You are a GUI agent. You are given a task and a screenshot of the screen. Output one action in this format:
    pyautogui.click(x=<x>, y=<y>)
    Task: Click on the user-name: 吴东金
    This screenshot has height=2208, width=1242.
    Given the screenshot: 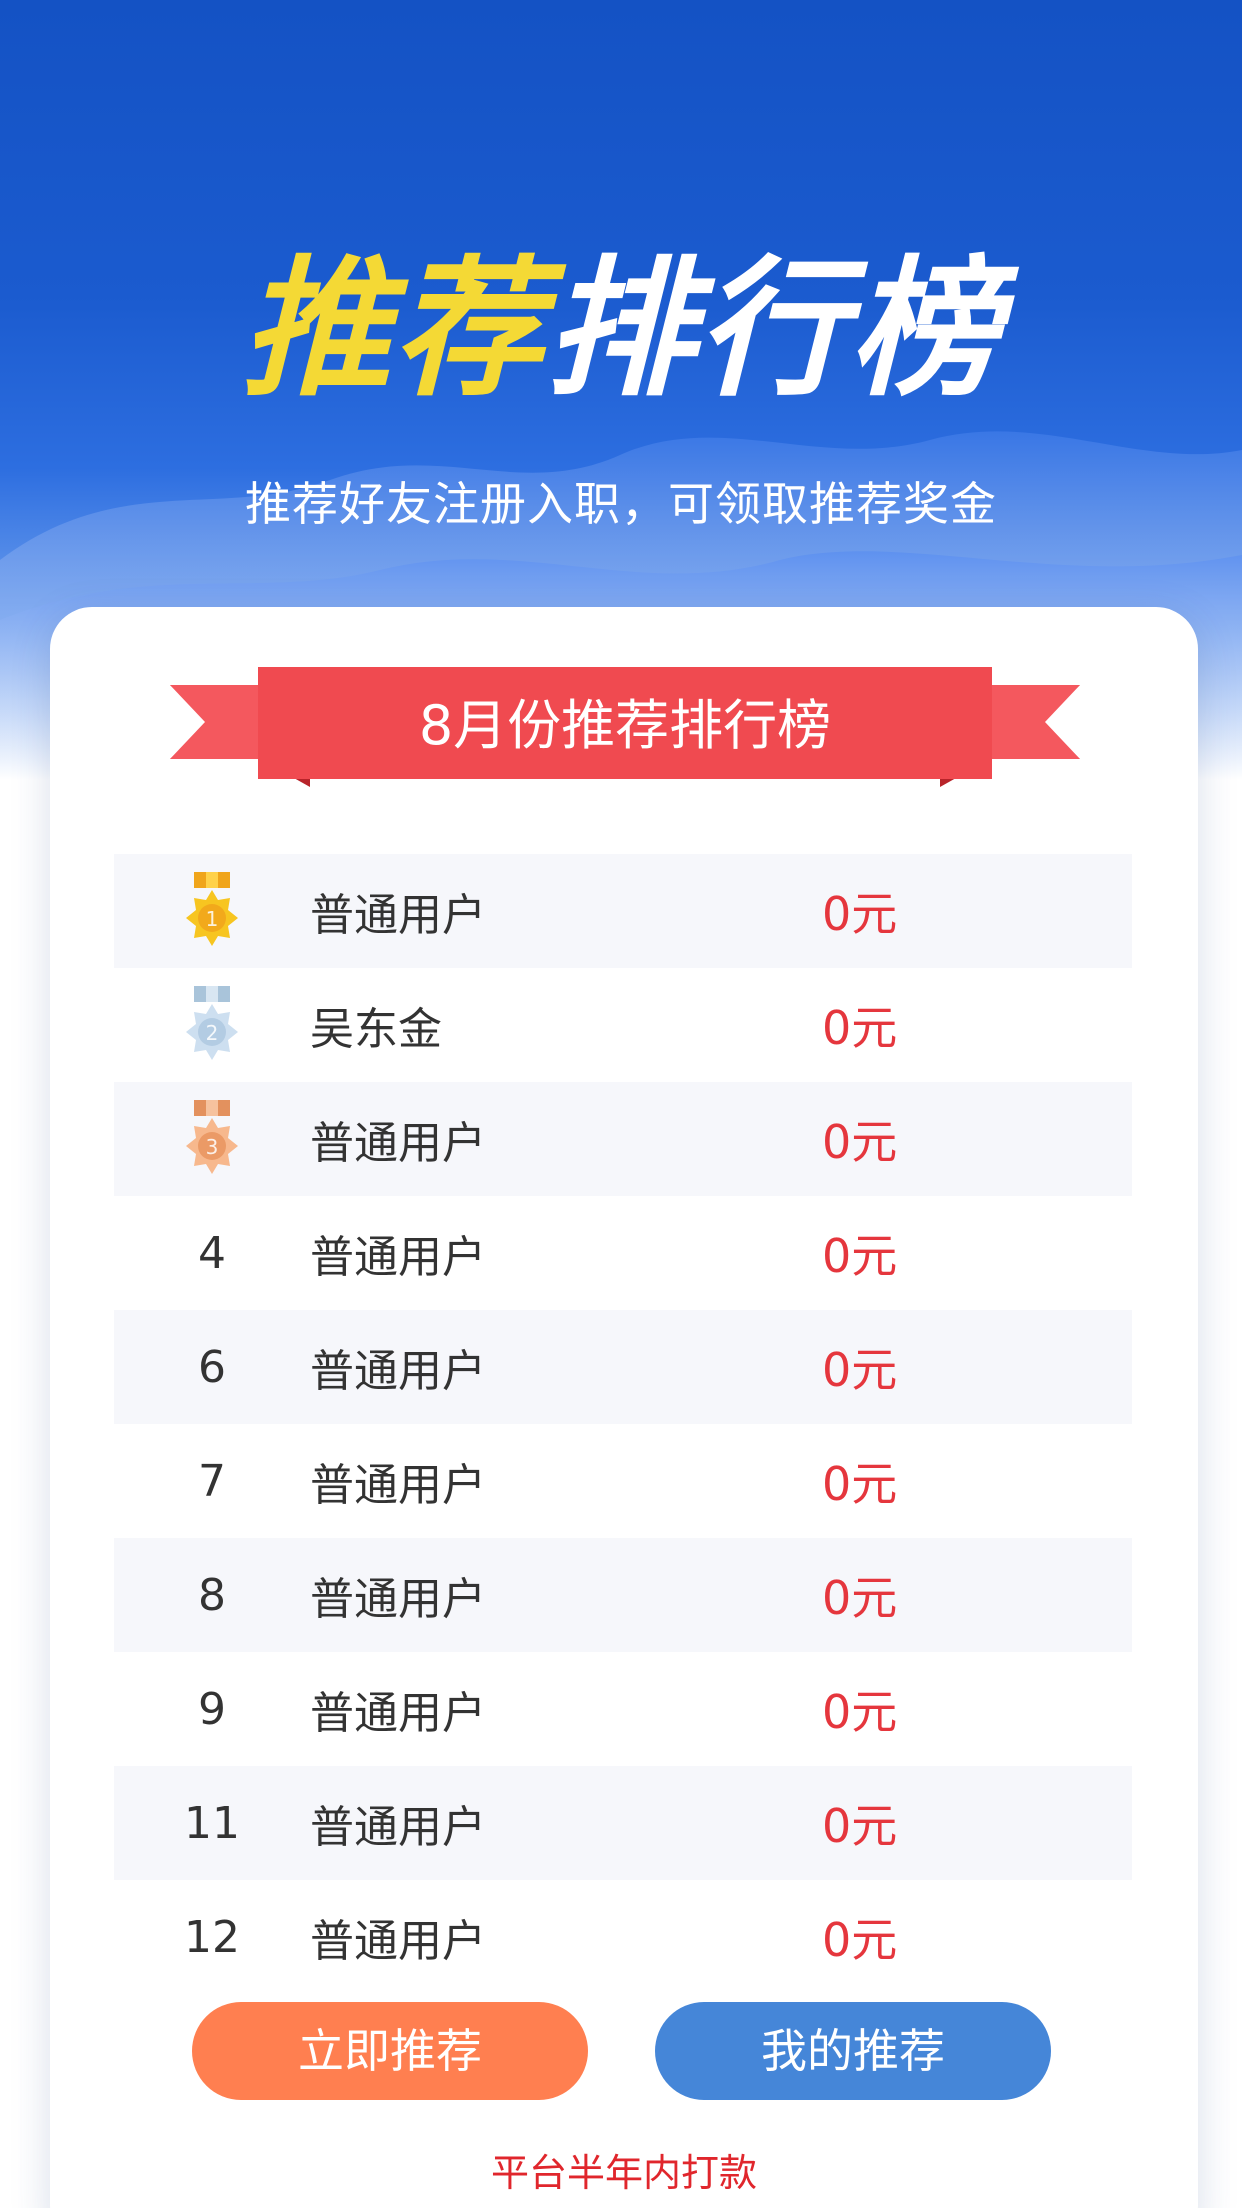 What is the action you would take?
    pyautogui.click(x=376, y=1029)
    